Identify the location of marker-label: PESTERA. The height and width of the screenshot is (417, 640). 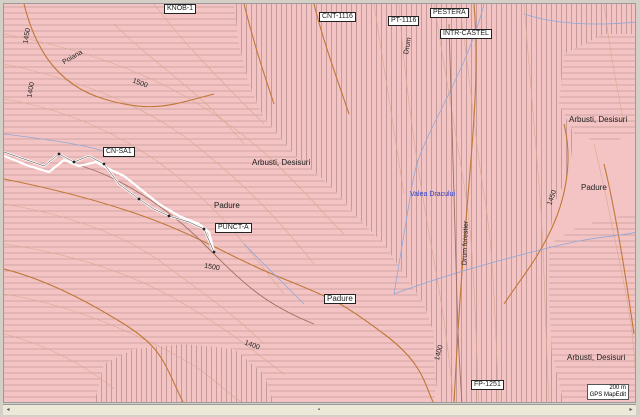
(449, 13).